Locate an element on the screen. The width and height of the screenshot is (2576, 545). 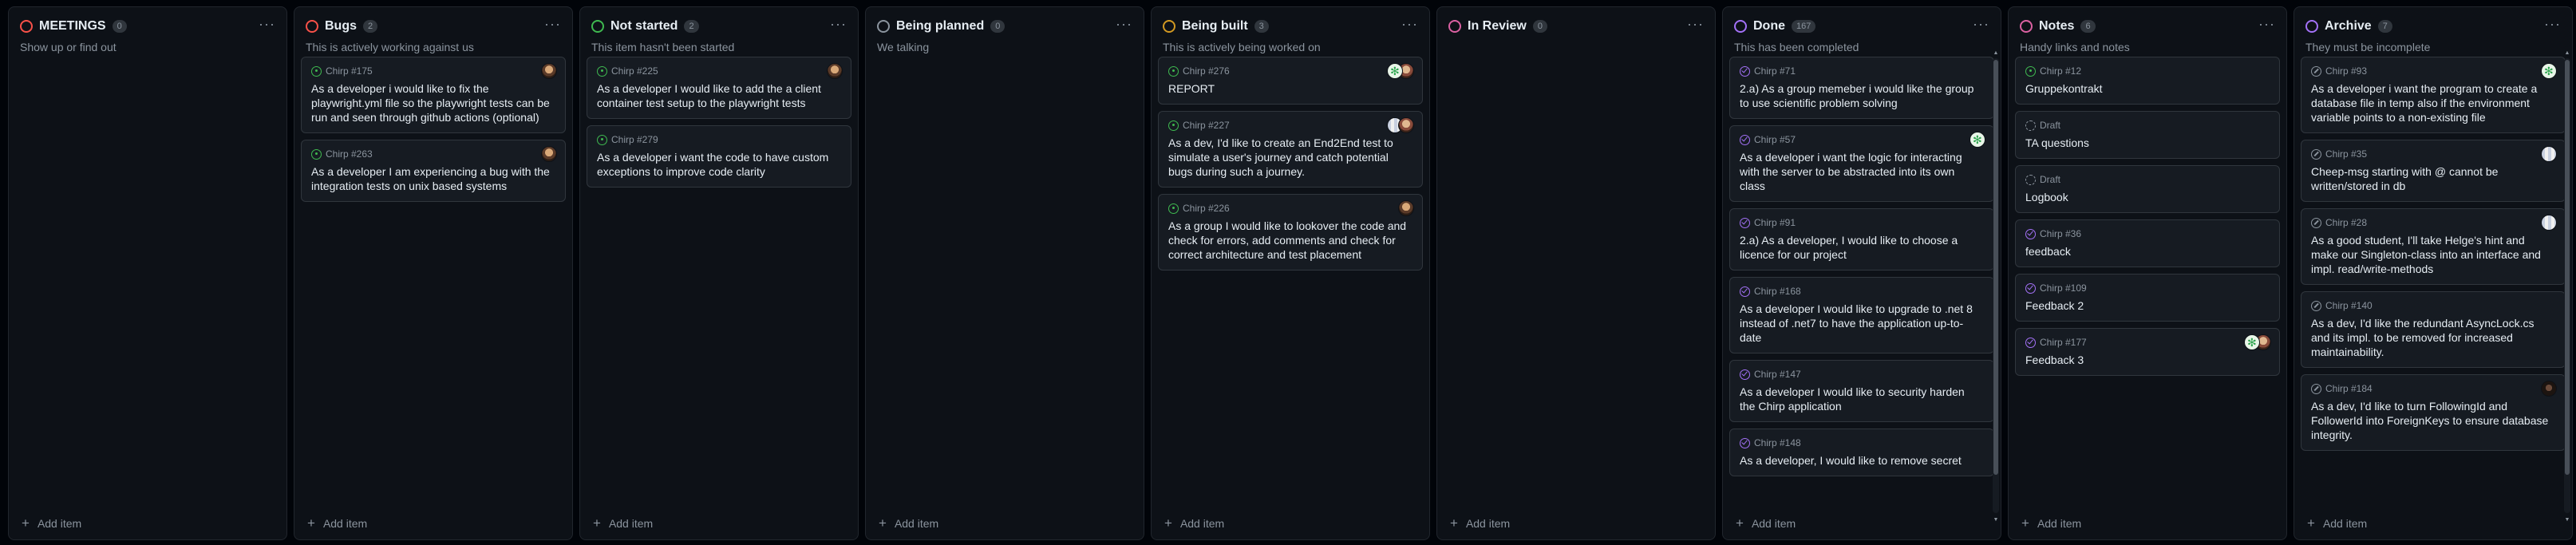
issue-title: Gruppekontrakt is located at coordinates (2148, 88).